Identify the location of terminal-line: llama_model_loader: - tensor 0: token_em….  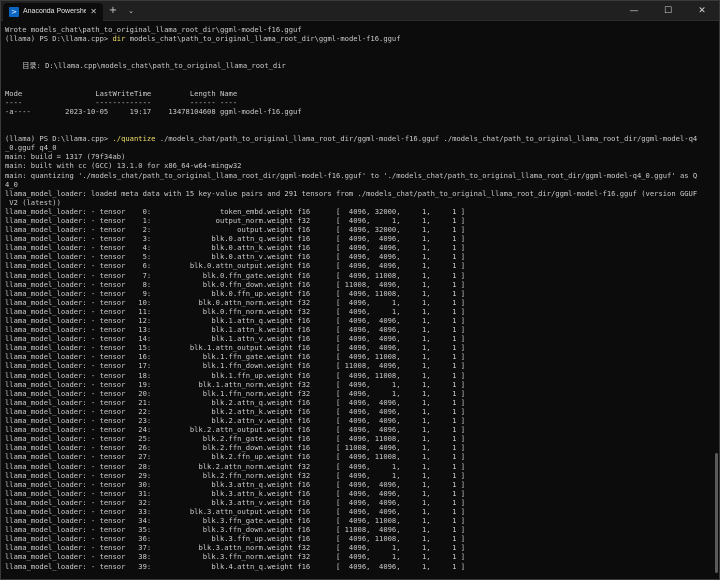
(235, 211).